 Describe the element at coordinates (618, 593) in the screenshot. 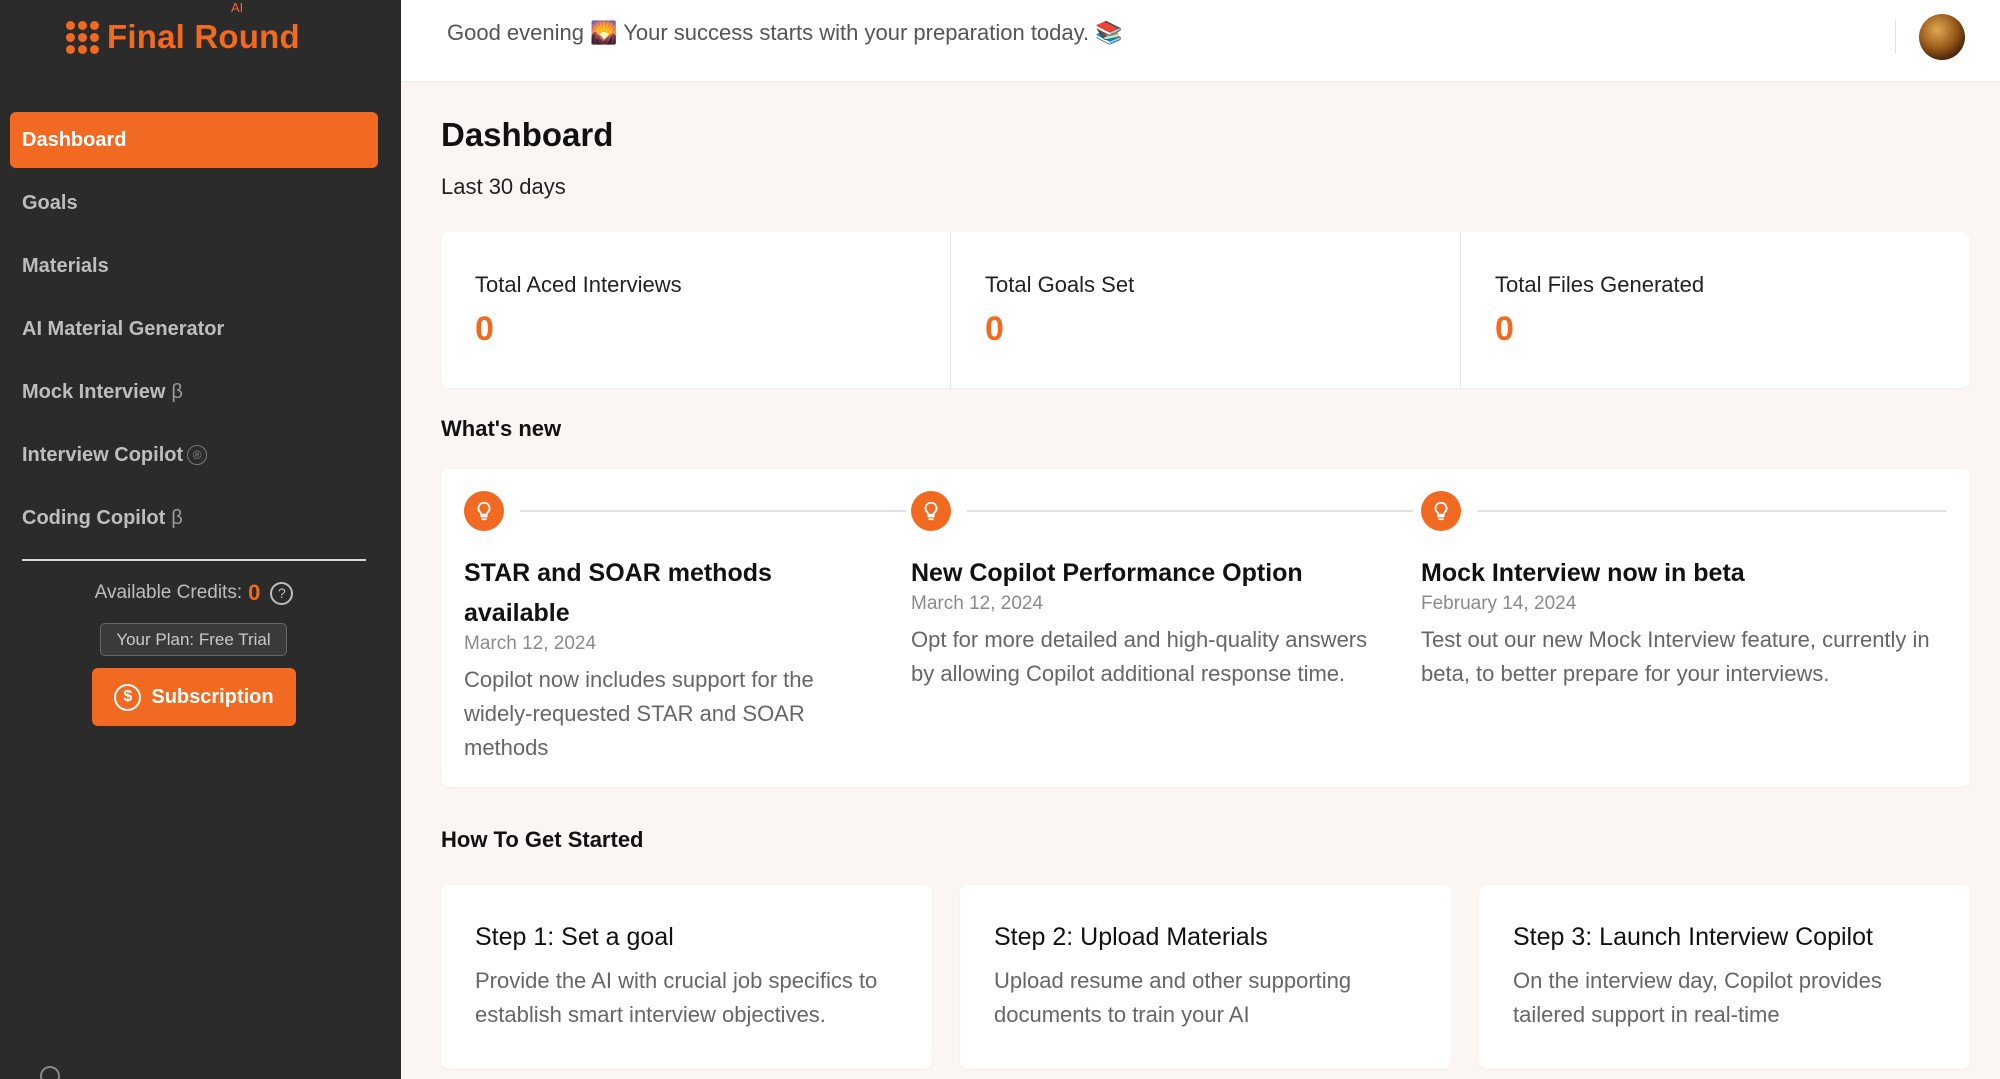

I see `news-title: STAR and SOAR methods available` at that location.